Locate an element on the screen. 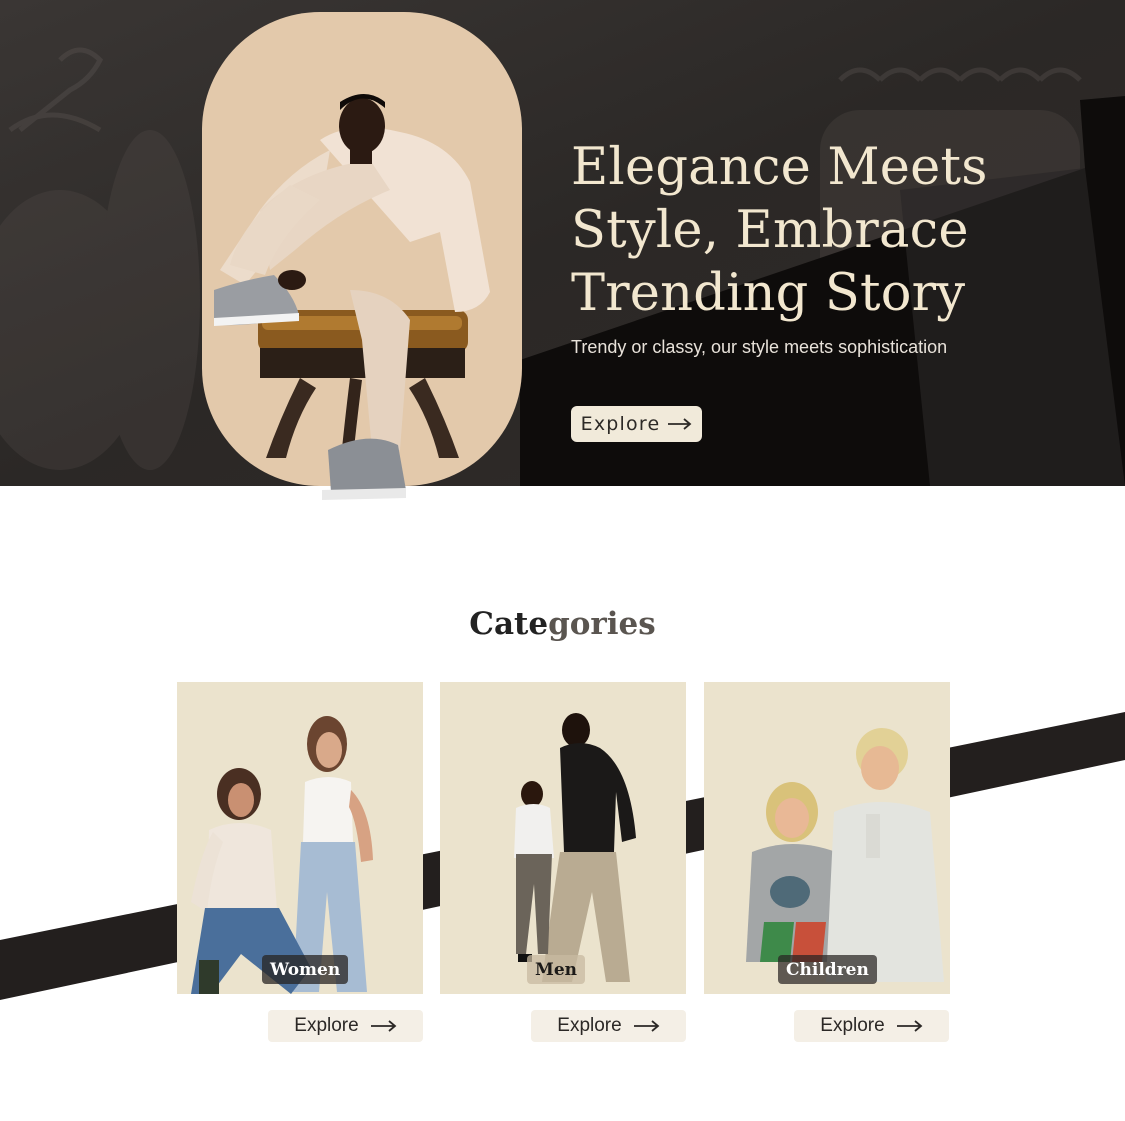 The height and width of the screenshot is (1121, 1125). children-explore-button: Explore is located at coordinates (871, 1026).